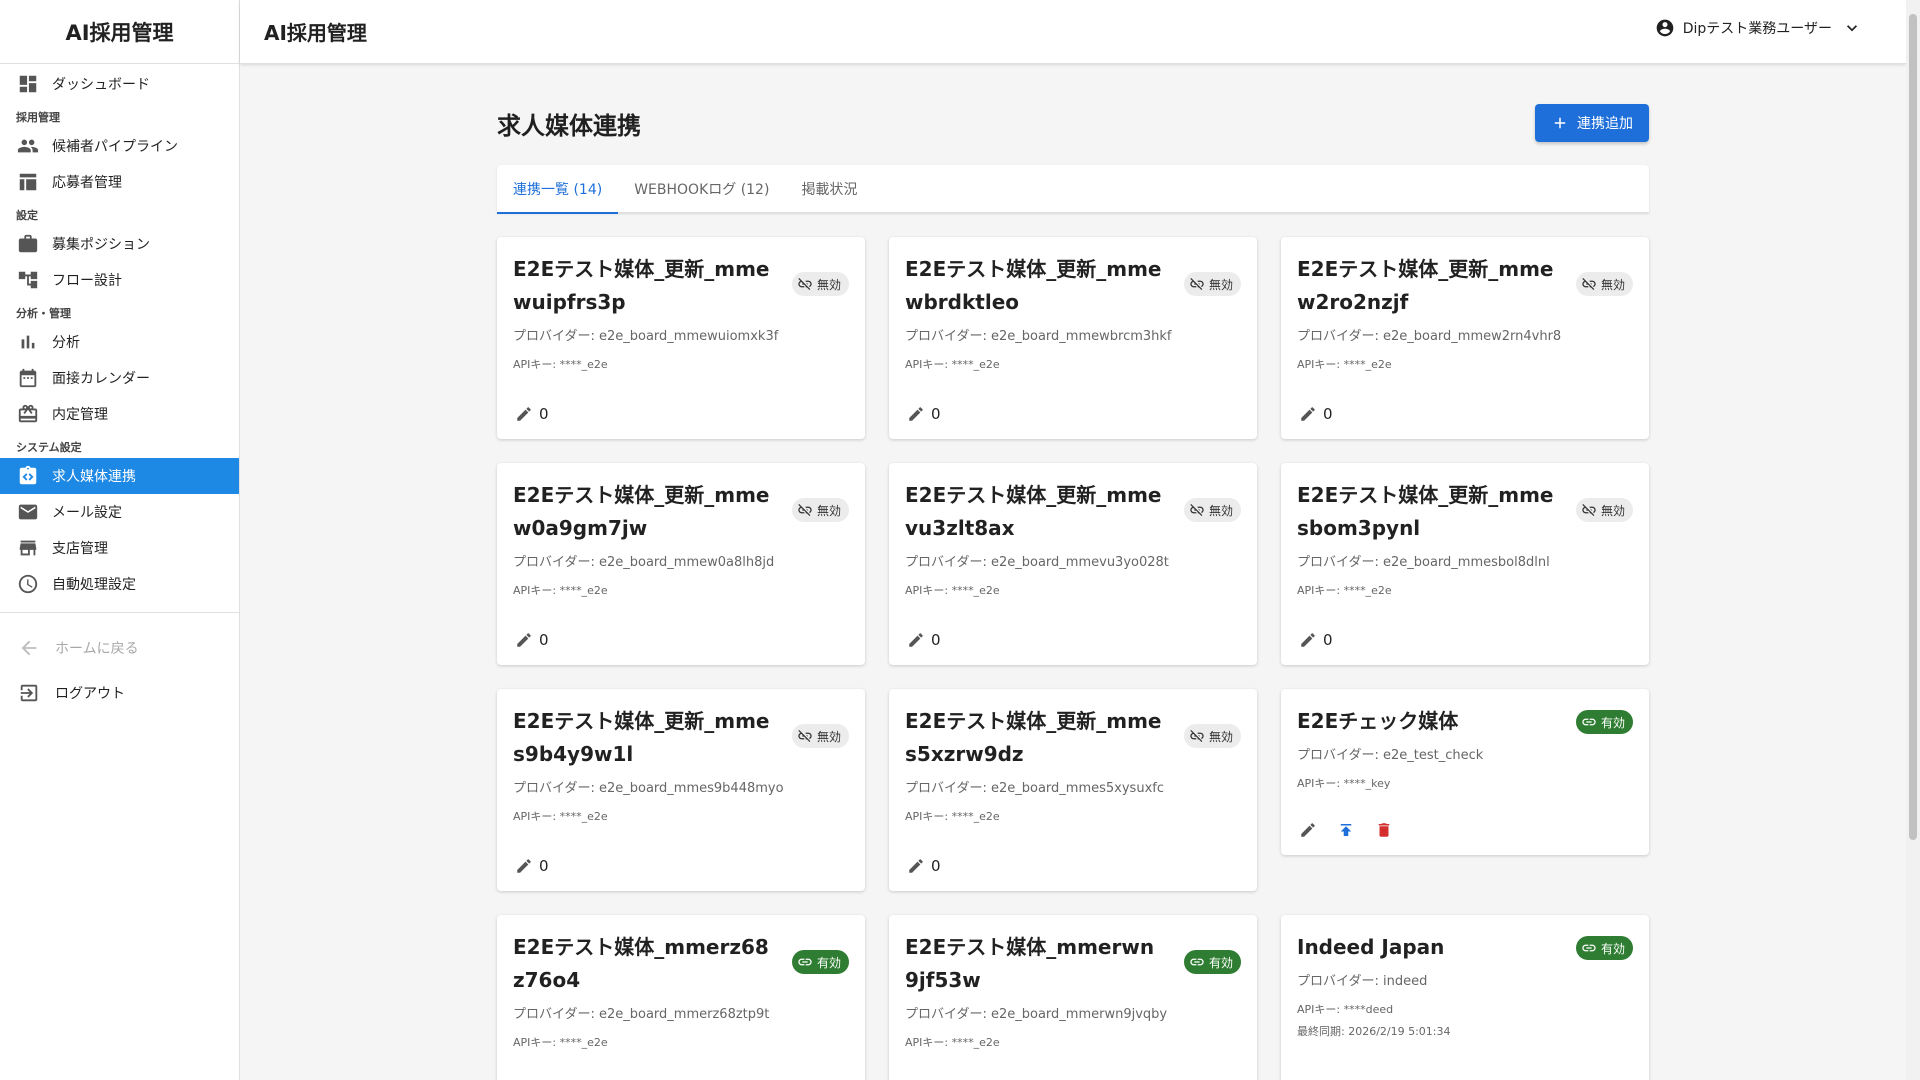 The height and width of the screenshot is (1080, 1920). I want to click on tab-posting-status: 掲載状況, so click(829, 189).